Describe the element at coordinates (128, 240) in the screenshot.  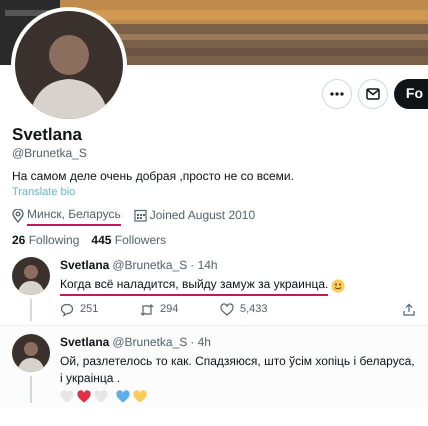
I see `stat-link: 445 Followers` at that location.